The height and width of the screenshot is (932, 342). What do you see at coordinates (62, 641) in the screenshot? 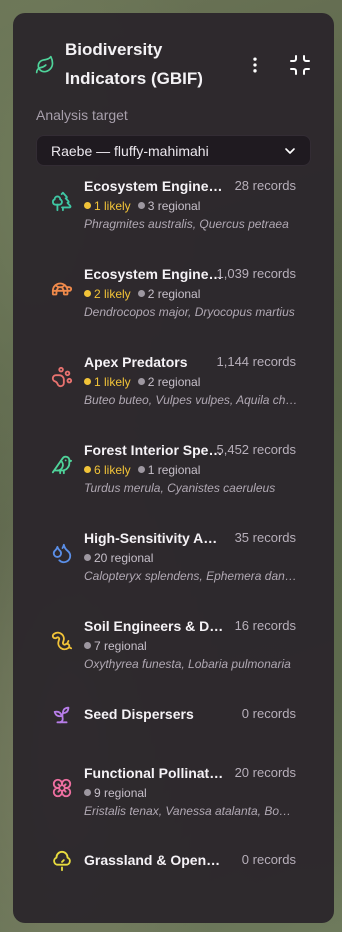
I see `worm-icon` at bounding box center [62, 641].